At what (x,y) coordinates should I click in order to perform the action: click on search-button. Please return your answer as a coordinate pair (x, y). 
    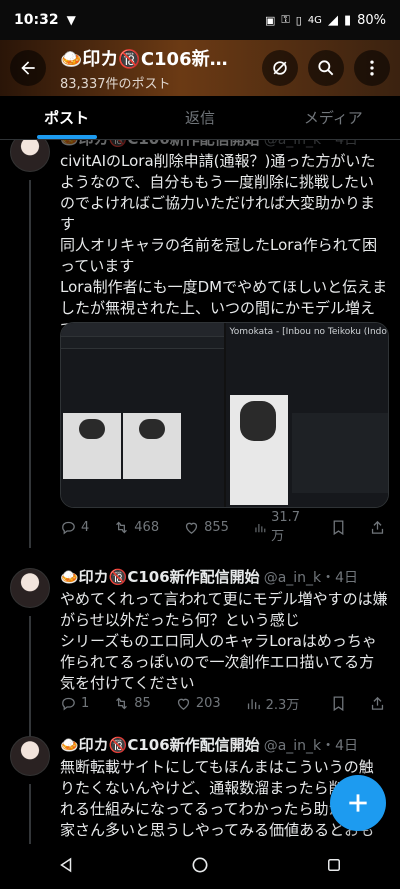
    Looking at the image, I should click on (326, 68).